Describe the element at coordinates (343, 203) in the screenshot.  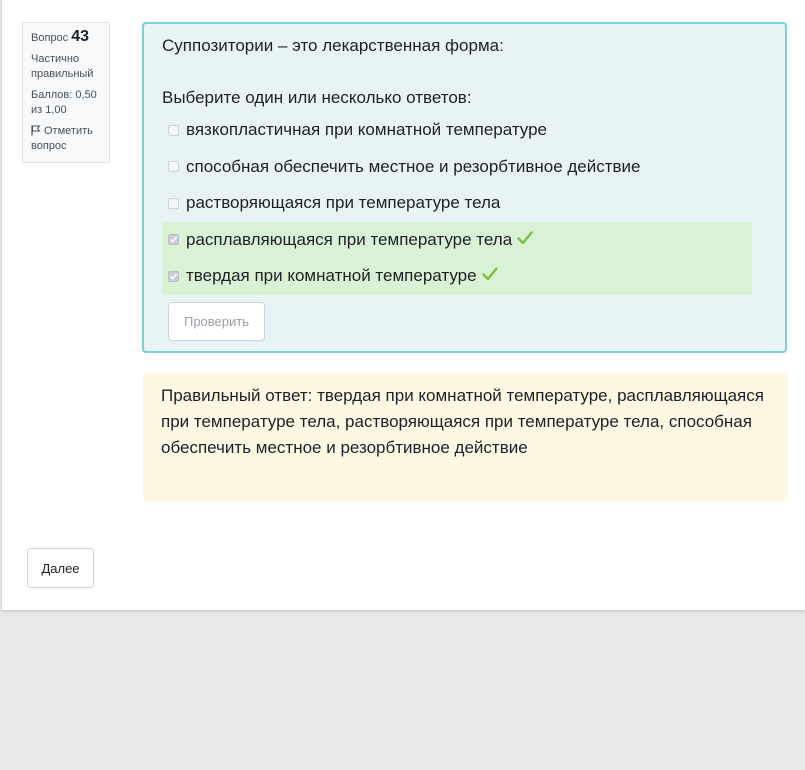
I see `answer-label: растворяющаяся при температуре тела` at that location.